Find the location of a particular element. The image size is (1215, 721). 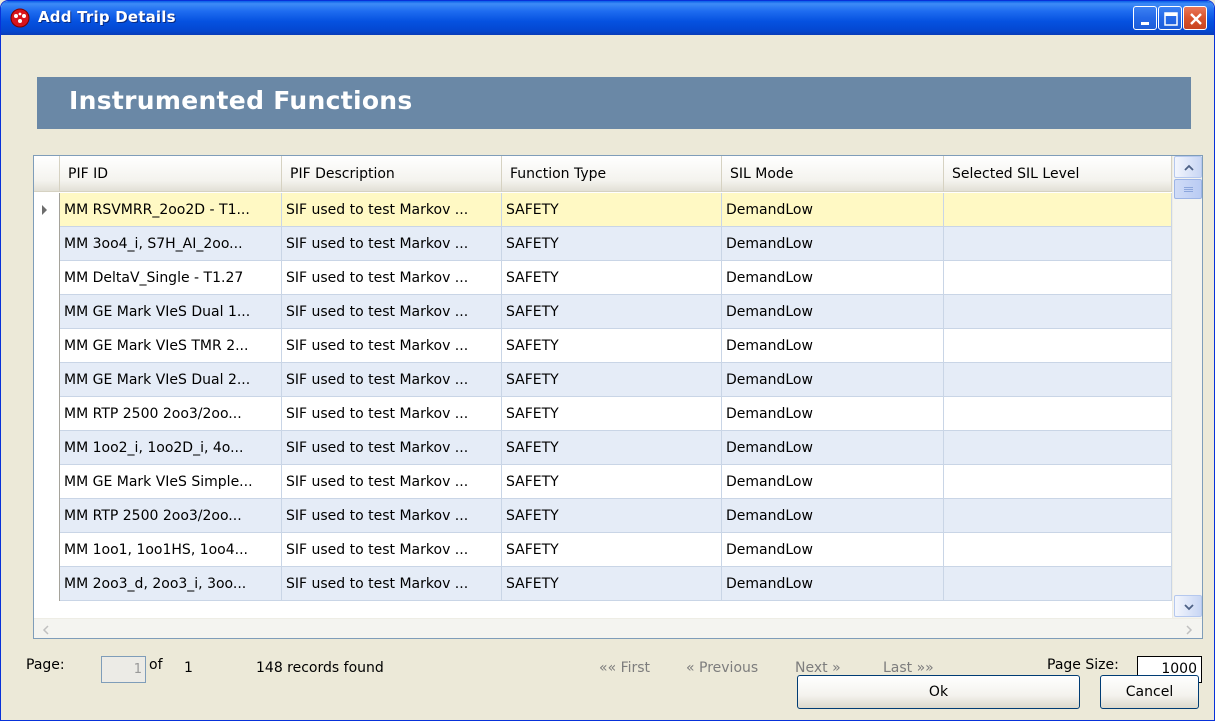

ok-button: Ok is located at coordinates (938, 692).